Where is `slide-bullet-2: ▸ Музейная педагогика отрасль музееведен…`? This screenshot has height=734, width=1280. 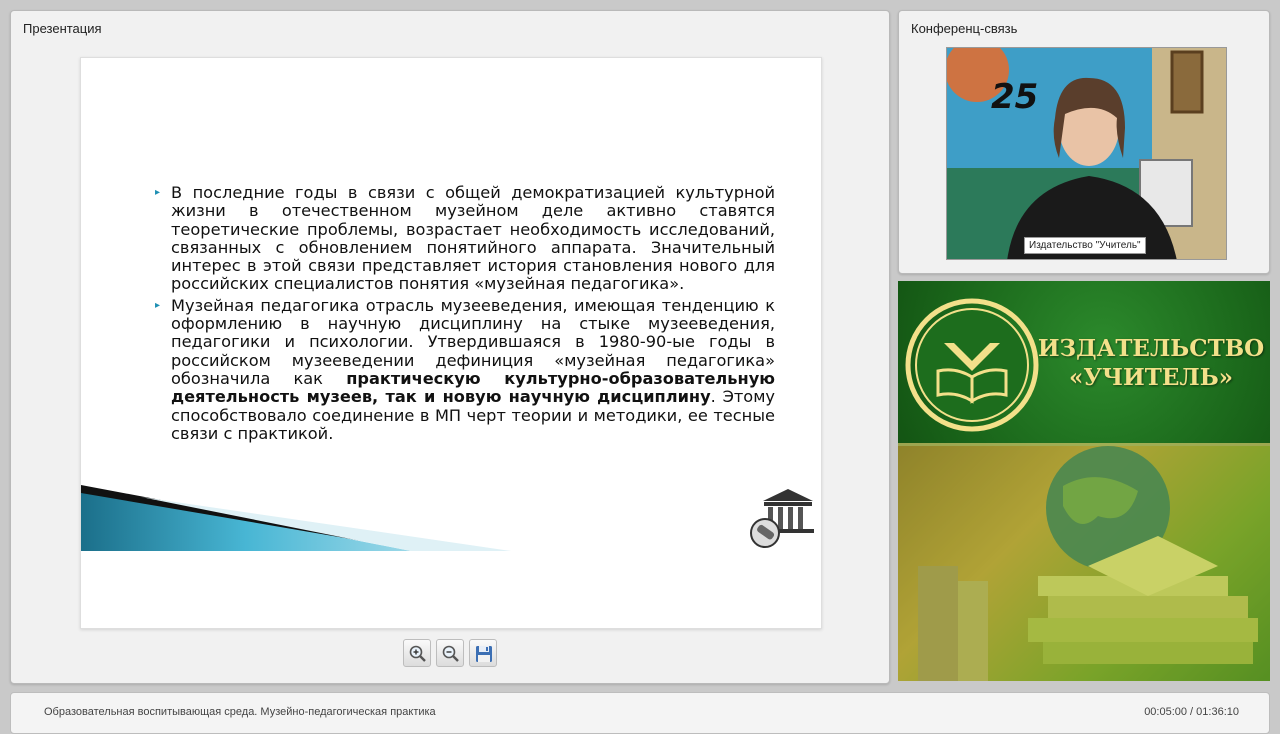 slide-bullet-2: ▸ Музейная педагогика отрасль музееведен… is located at coordinates (465, 369).